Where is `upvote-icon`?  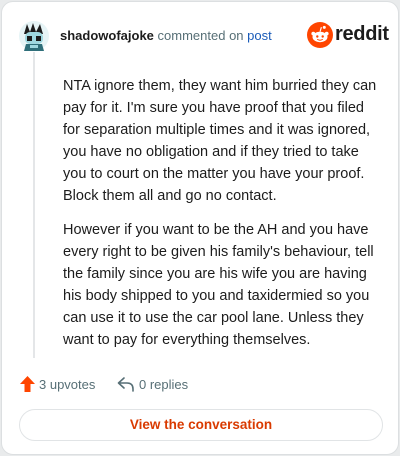 upvote-icon is located at coordinates (27, 384).